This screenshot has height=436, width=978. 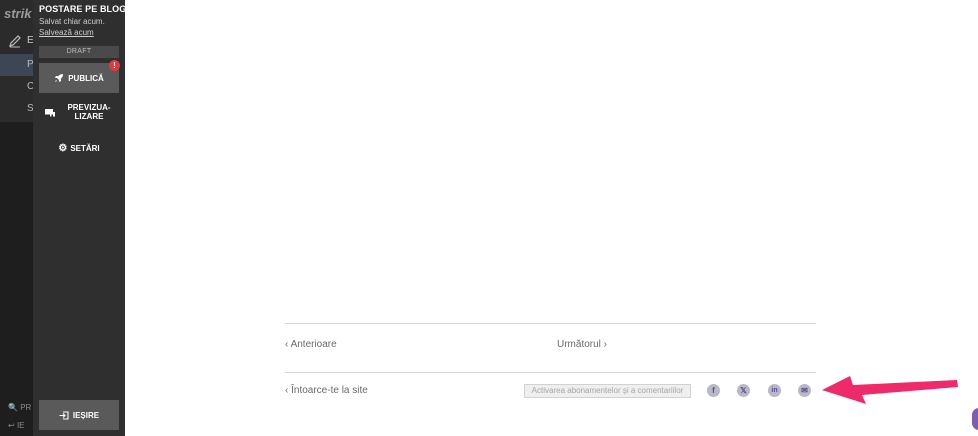 What do you see at coordinates (79, 52) in the screenshot?
I see `draft-badge: DRAFT` at bounding box center [79, 52].